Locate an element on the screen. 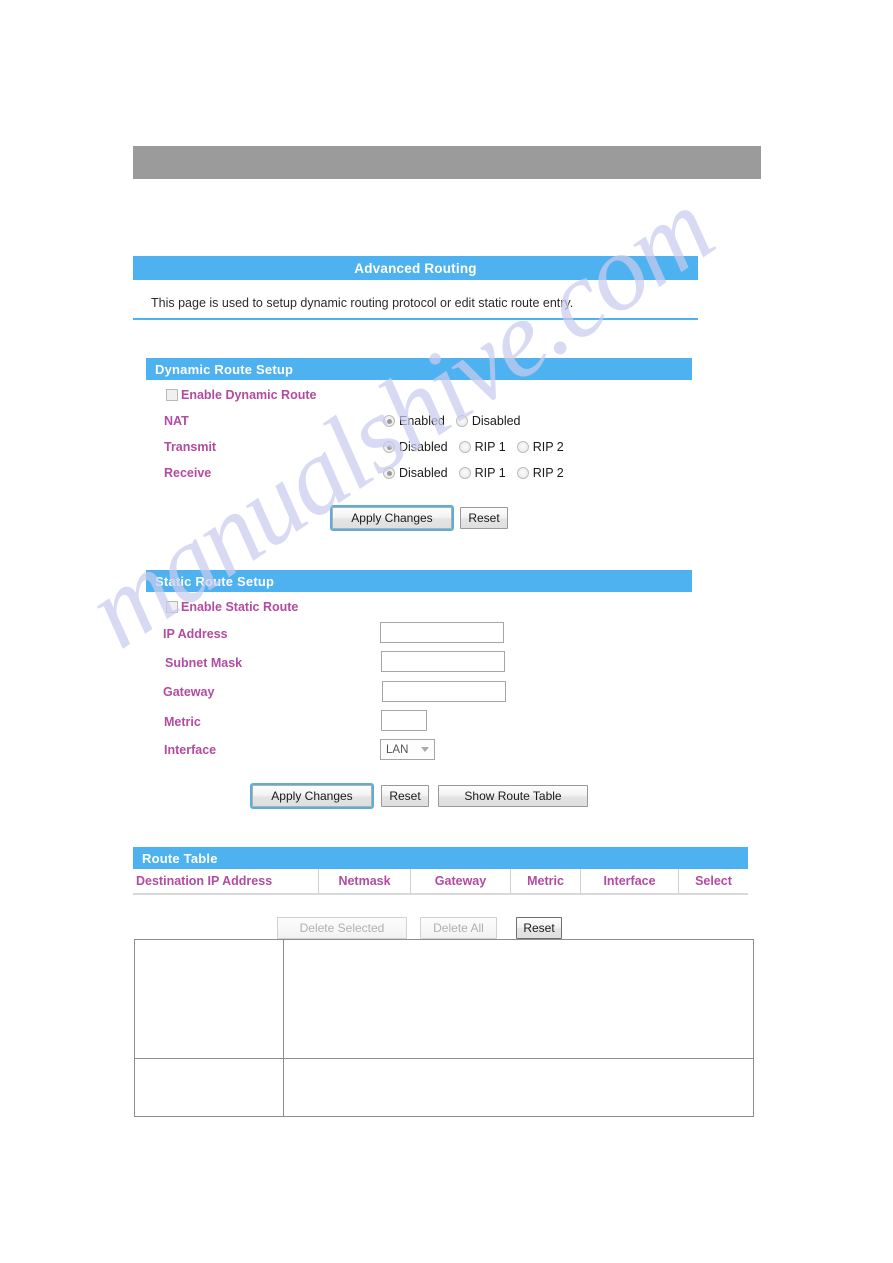  receive-option-rip2: RIP 2 is located at coordinates (540, 473).